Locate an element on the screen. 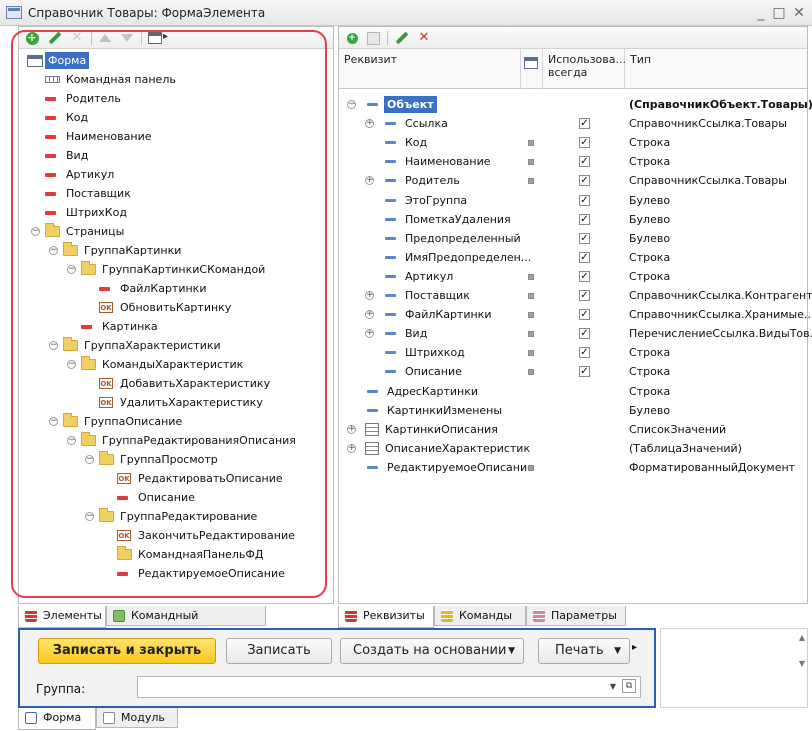 The image size is (812, 731). add-requisite-button: + is located at coordinates (352, 38).